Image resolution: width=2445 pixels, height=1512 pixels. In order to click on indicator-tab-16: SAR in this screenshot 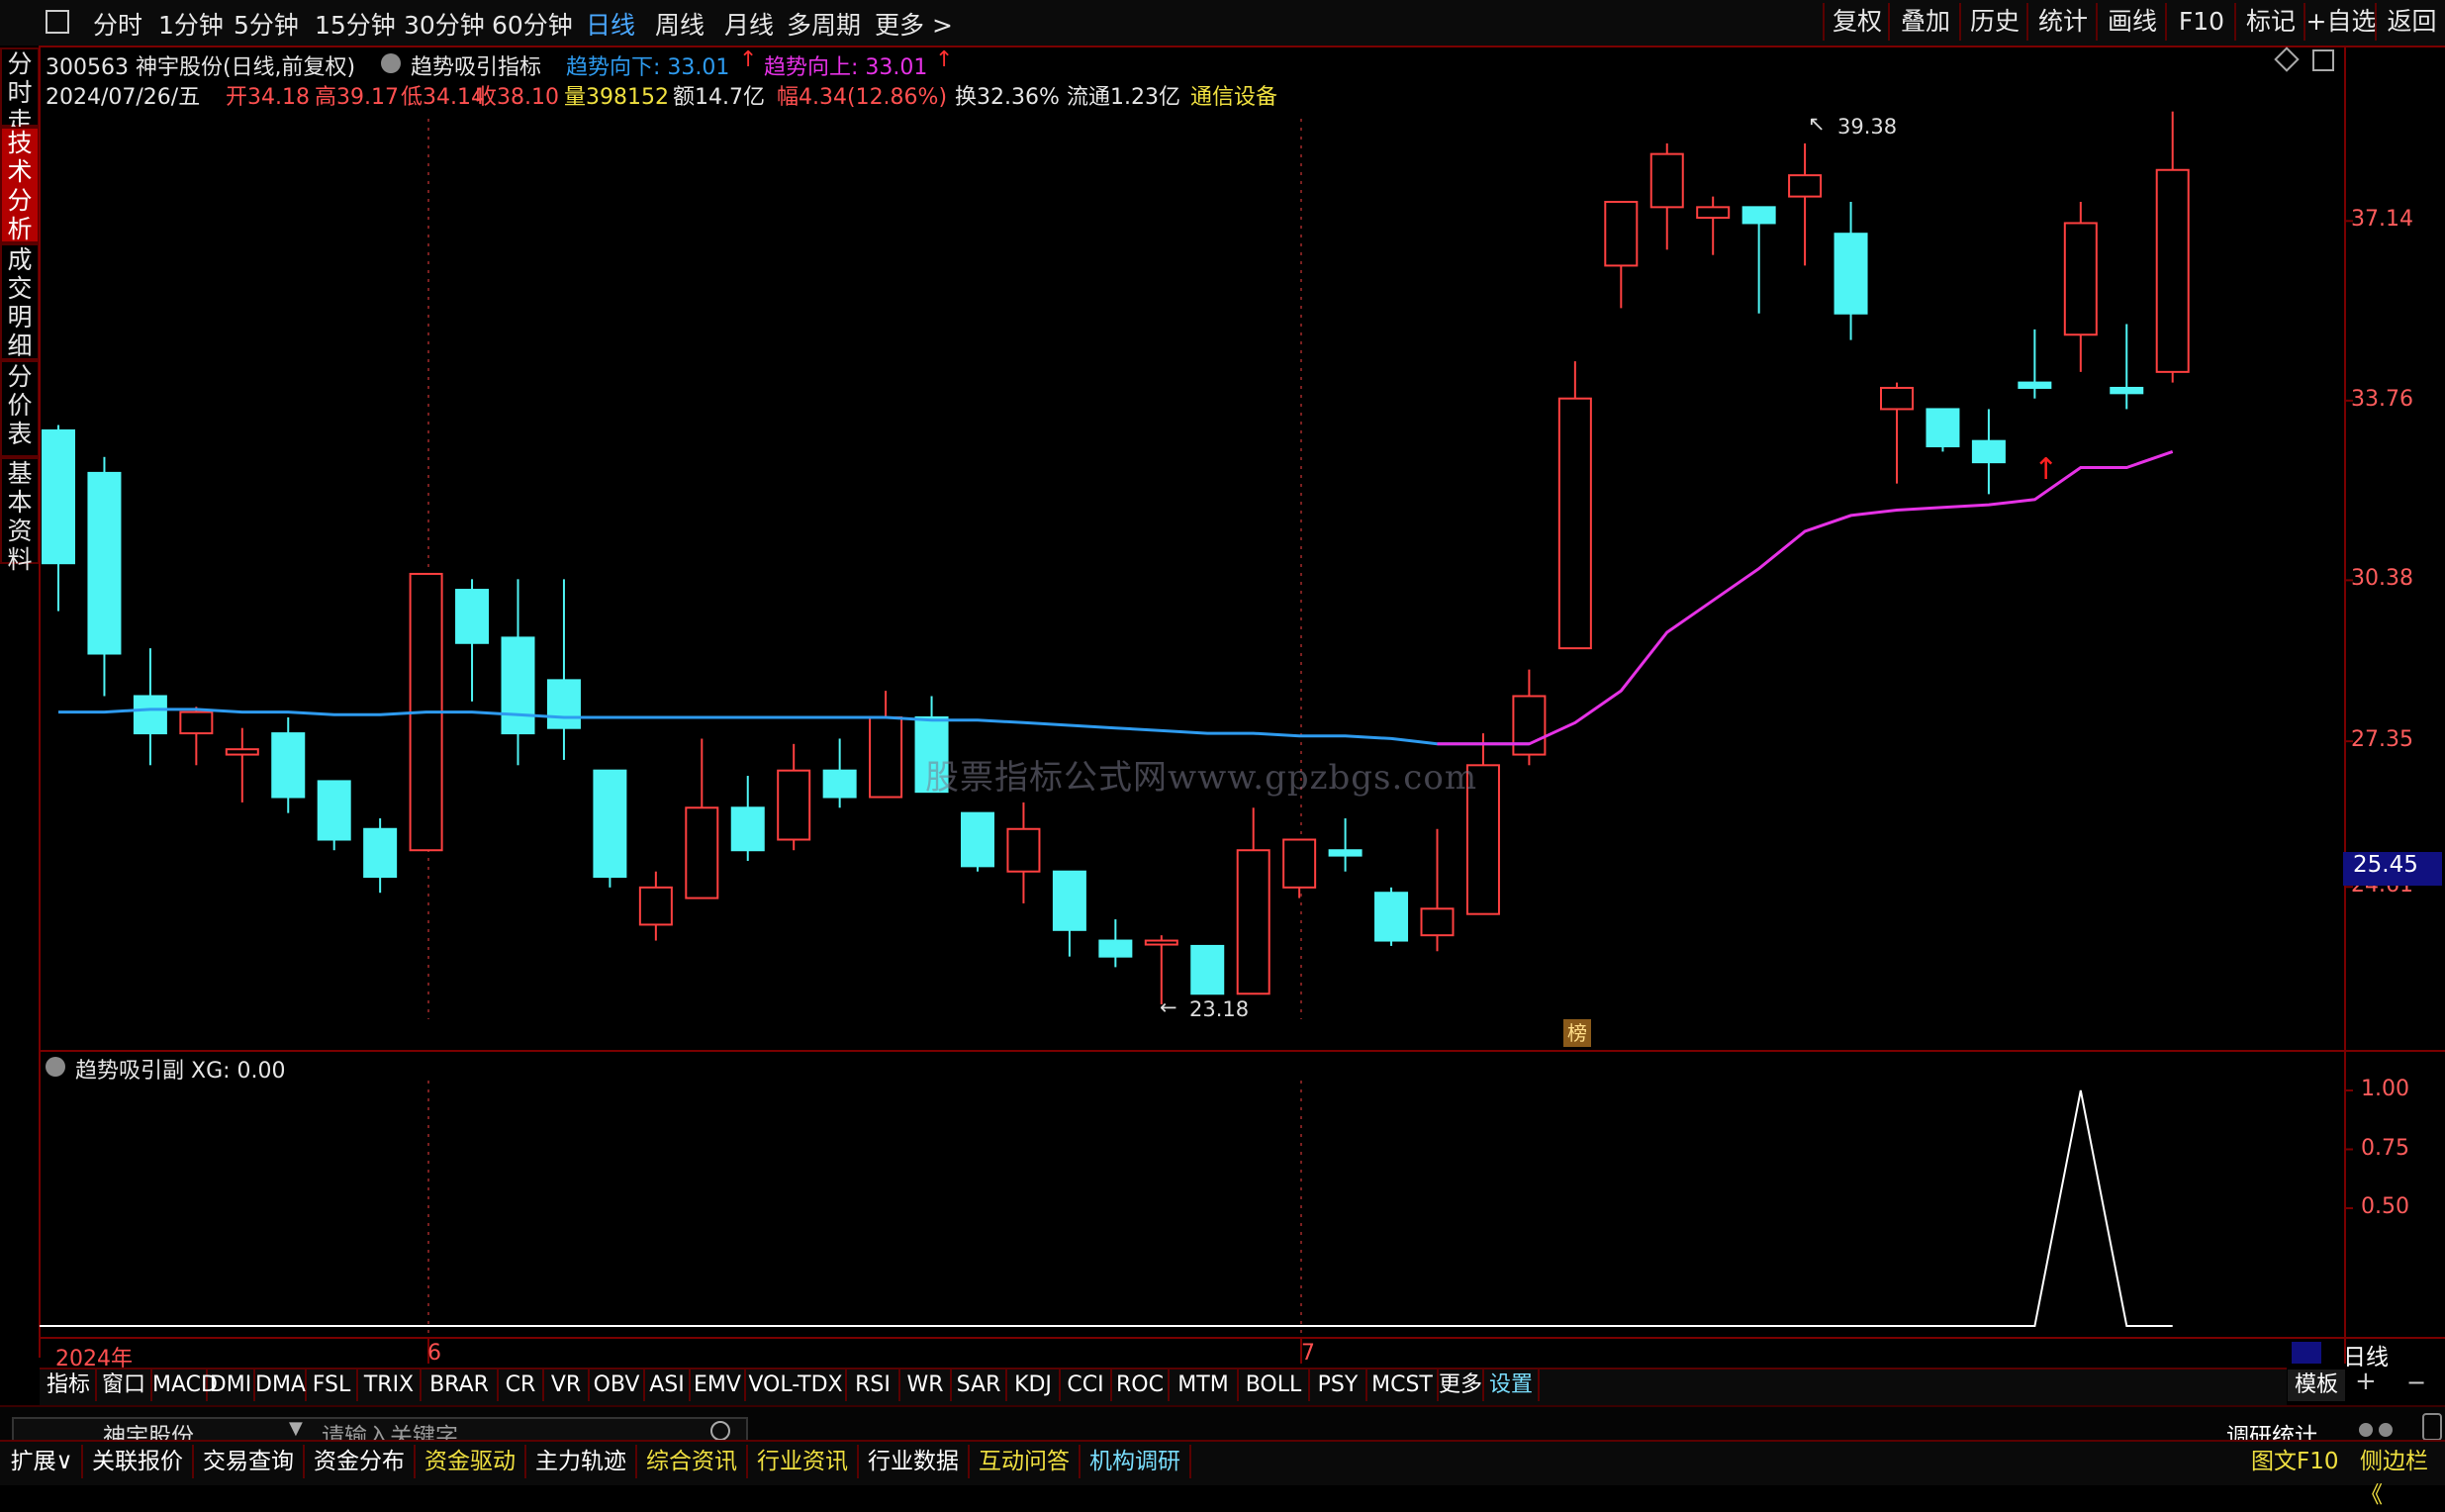, I will do `click(980, 1386)`.